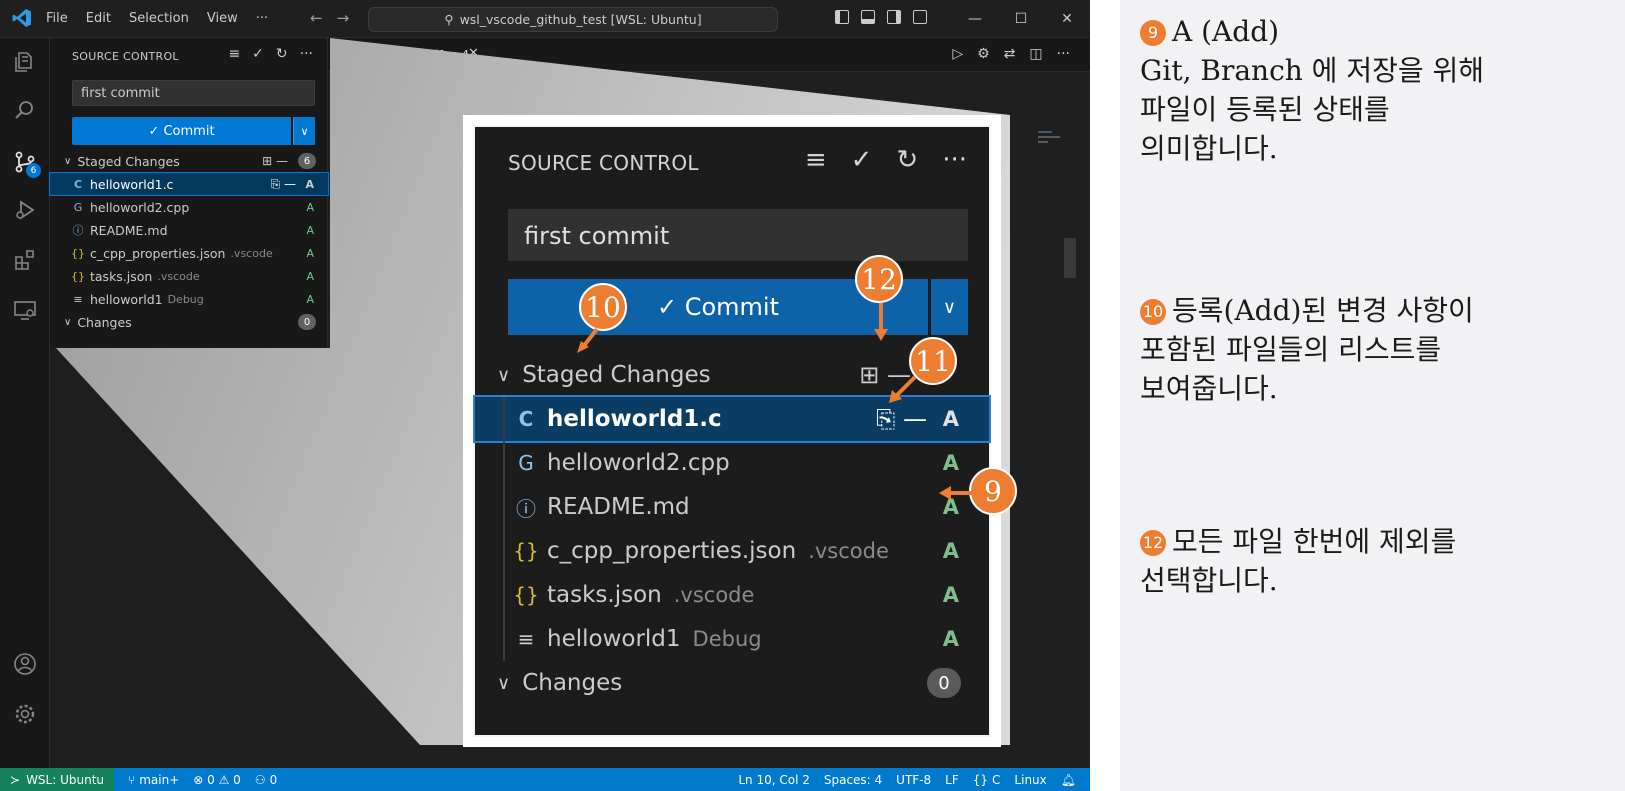 Image resolution: width=1625 pixels, height=791 pixels. What do you see at coordinates (189, 184) in the screenshot?
I see `staged-file-row: C helloworld1.c ⎘ — A` at bounding box center [189, 184].